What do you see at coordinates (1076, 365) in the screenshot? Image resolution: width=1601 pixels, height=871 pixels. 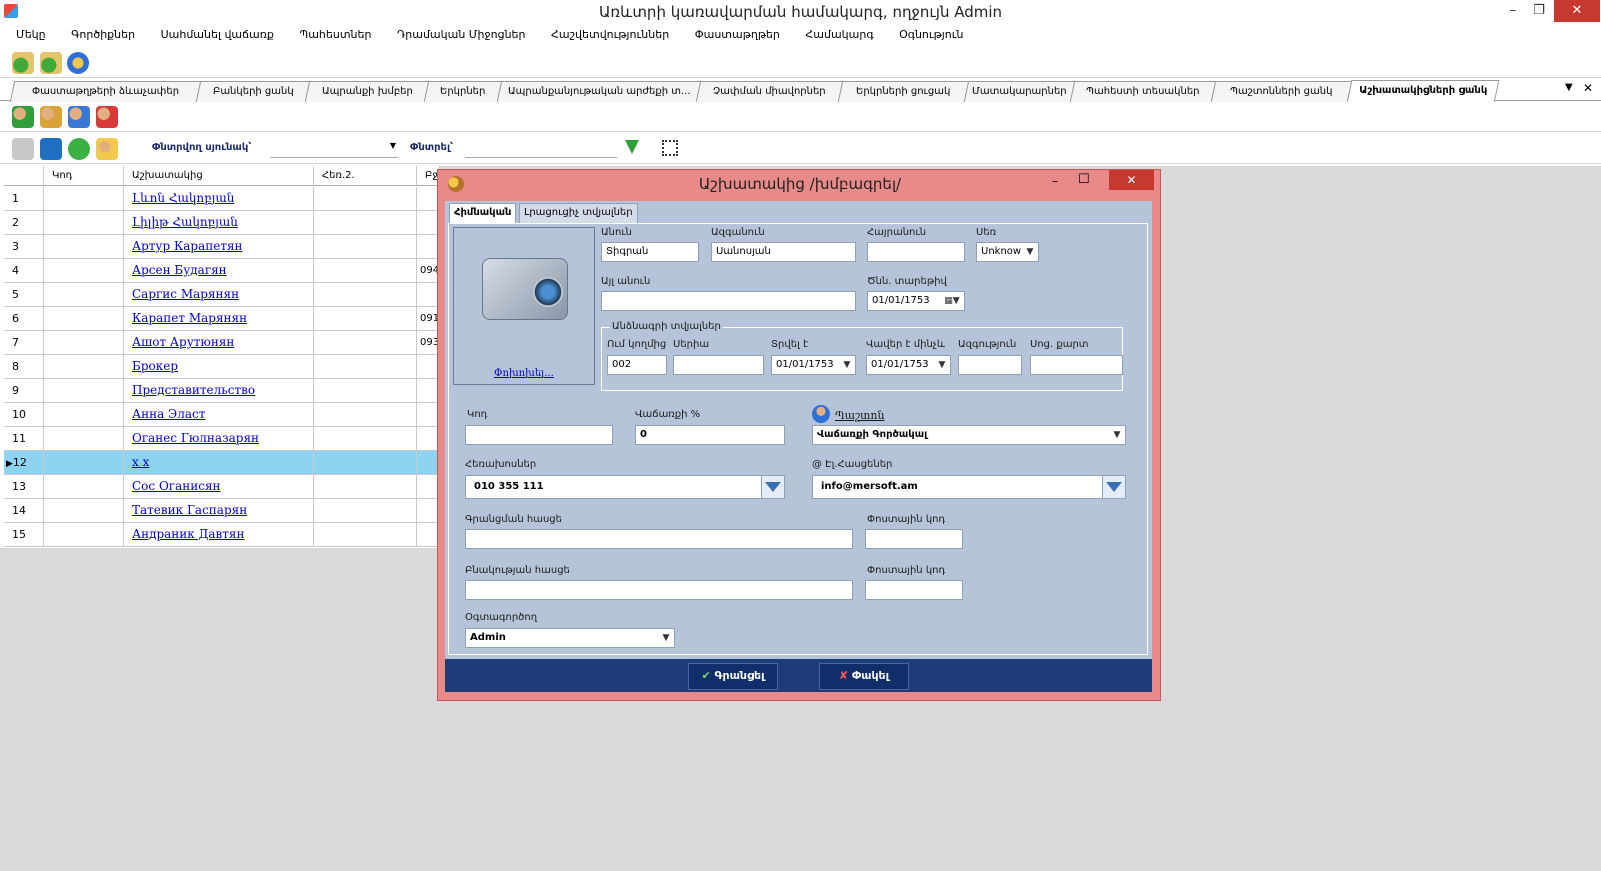 I see `soc-card-input` at bounding box center [1076, 365].